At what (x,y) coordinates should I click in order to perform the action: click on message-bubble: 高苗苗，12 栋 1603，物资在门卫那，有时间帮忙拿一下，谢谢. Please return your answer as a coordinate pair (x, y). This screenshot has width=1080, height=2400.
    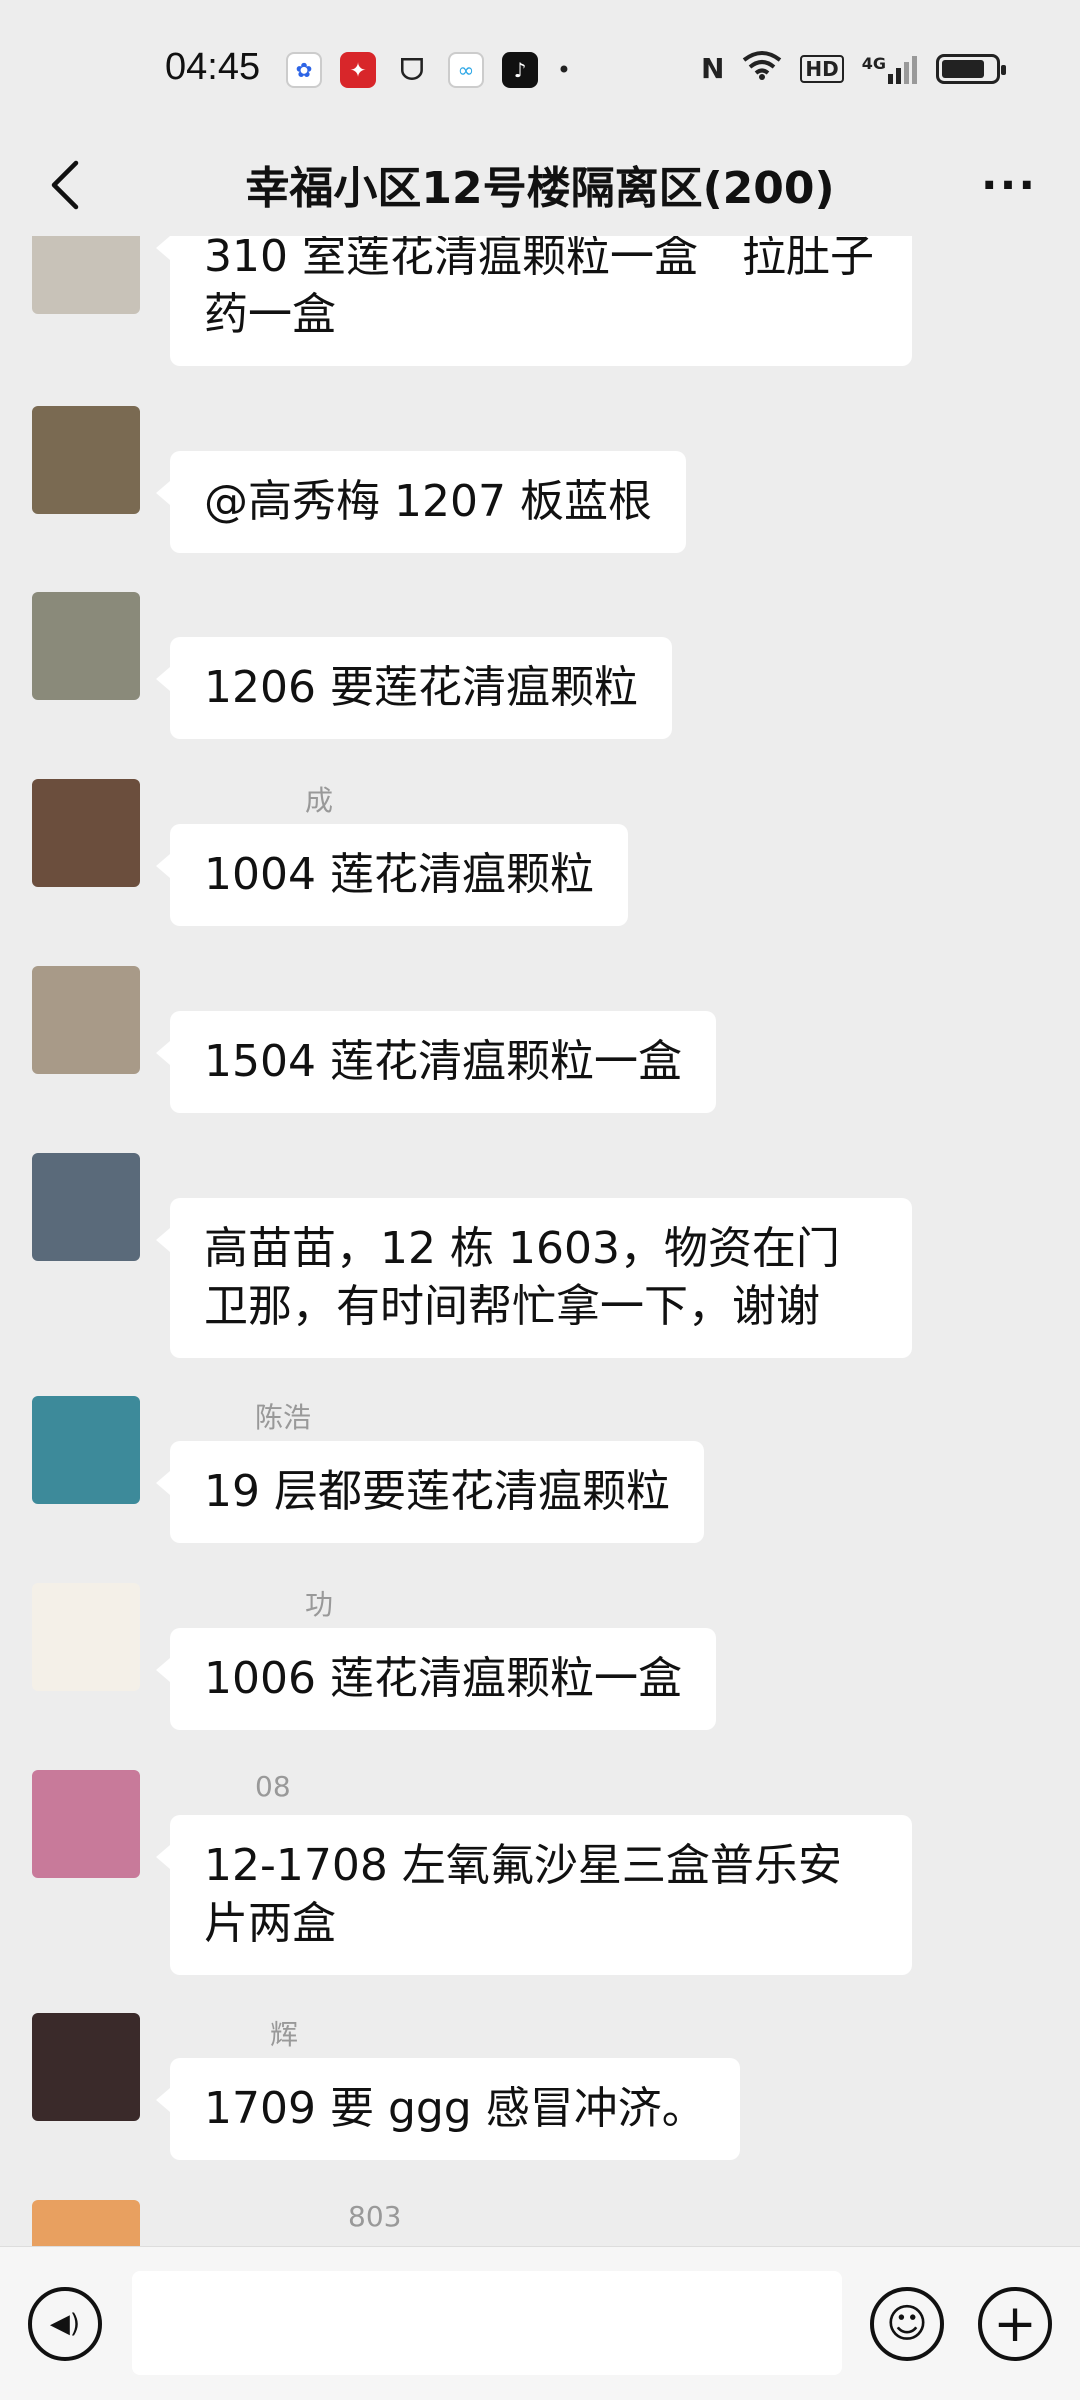
    Looking at the image, I should click on (534, 1278).